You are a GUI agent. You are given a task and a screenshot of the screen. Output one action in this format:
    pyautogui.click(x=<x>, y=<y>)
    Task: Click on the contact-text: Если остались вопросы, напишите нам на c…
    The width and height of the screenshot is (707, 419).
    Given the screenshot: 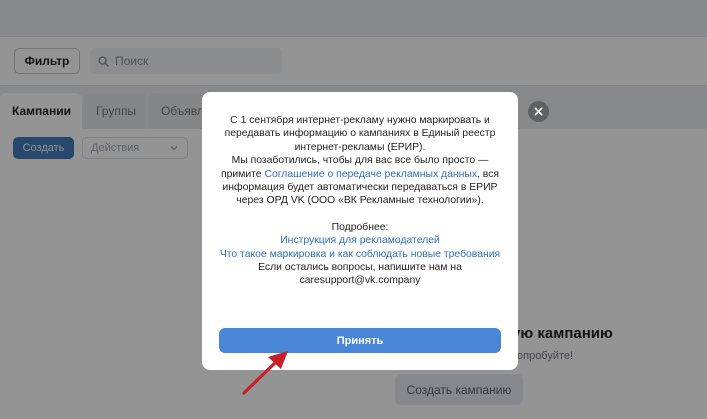 What is the action you would take?
    pyautogui.click(x=360, y=274)
    